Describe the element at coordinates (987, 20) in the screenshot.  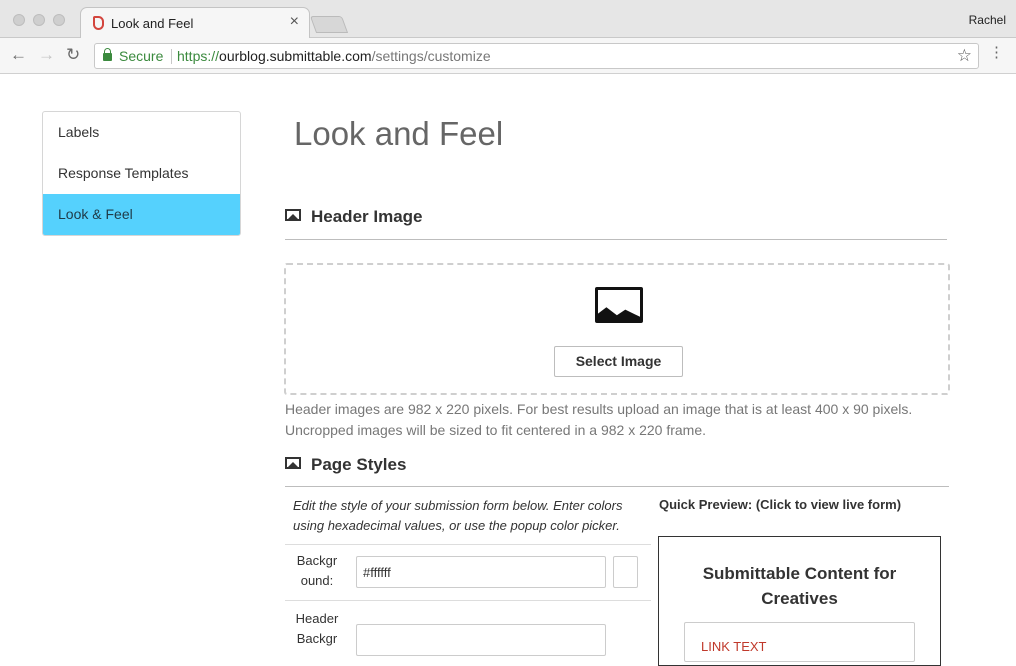
I see `profile-name: Rachel` at that location.